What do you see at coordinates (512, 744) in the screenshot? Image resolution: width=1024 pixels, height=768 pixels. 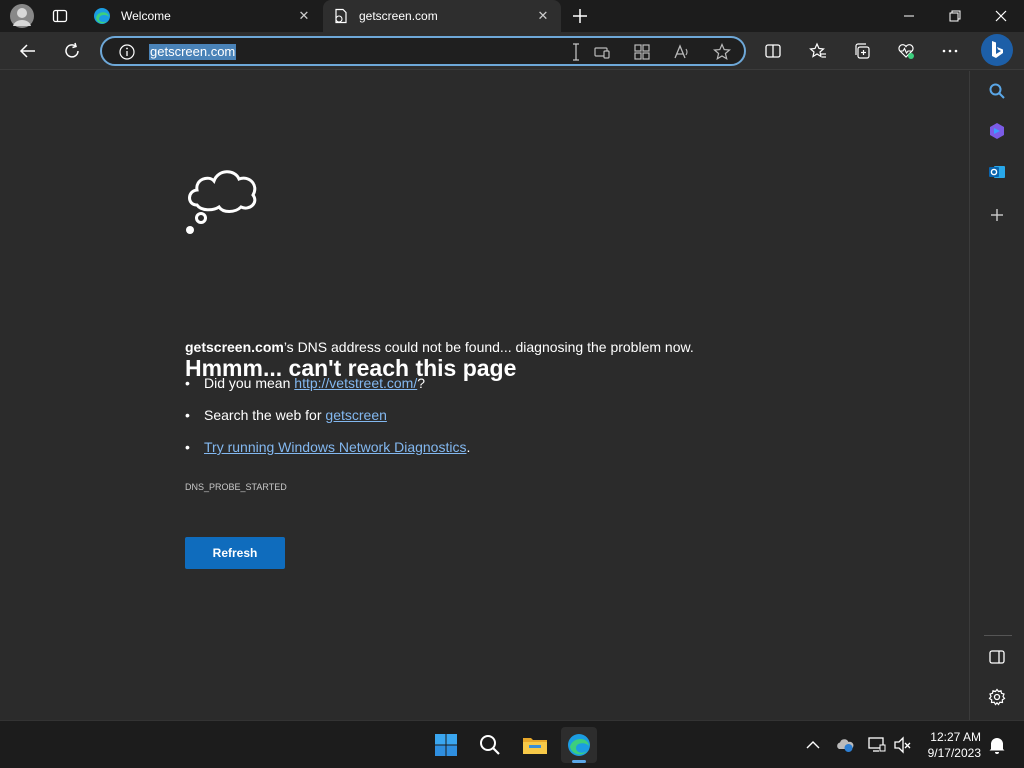 I see `taskbar: 12:27 AM 9/17/2023` at bounding box center [512, 744].